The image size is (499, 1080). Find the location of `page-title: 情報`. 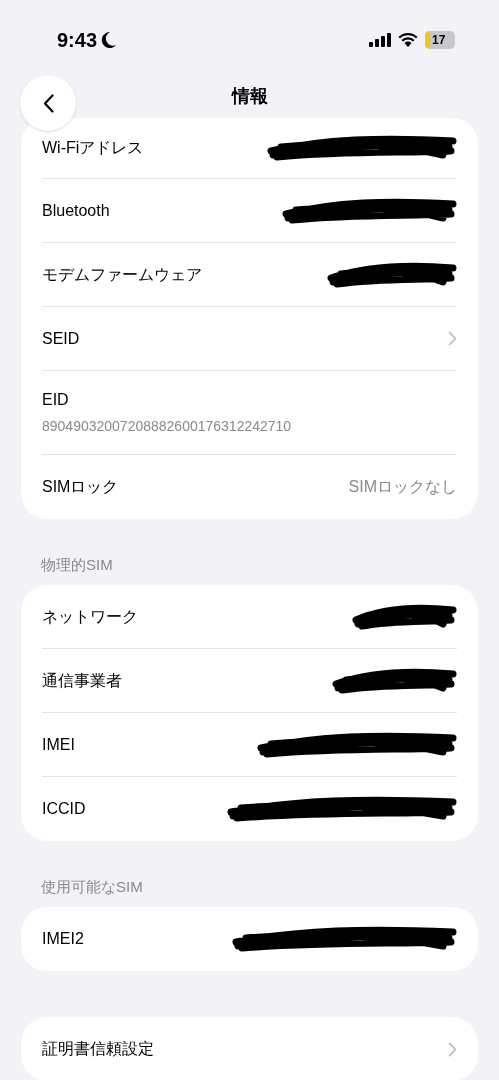

page-title: 情報 is located at coordinates (249, 96).